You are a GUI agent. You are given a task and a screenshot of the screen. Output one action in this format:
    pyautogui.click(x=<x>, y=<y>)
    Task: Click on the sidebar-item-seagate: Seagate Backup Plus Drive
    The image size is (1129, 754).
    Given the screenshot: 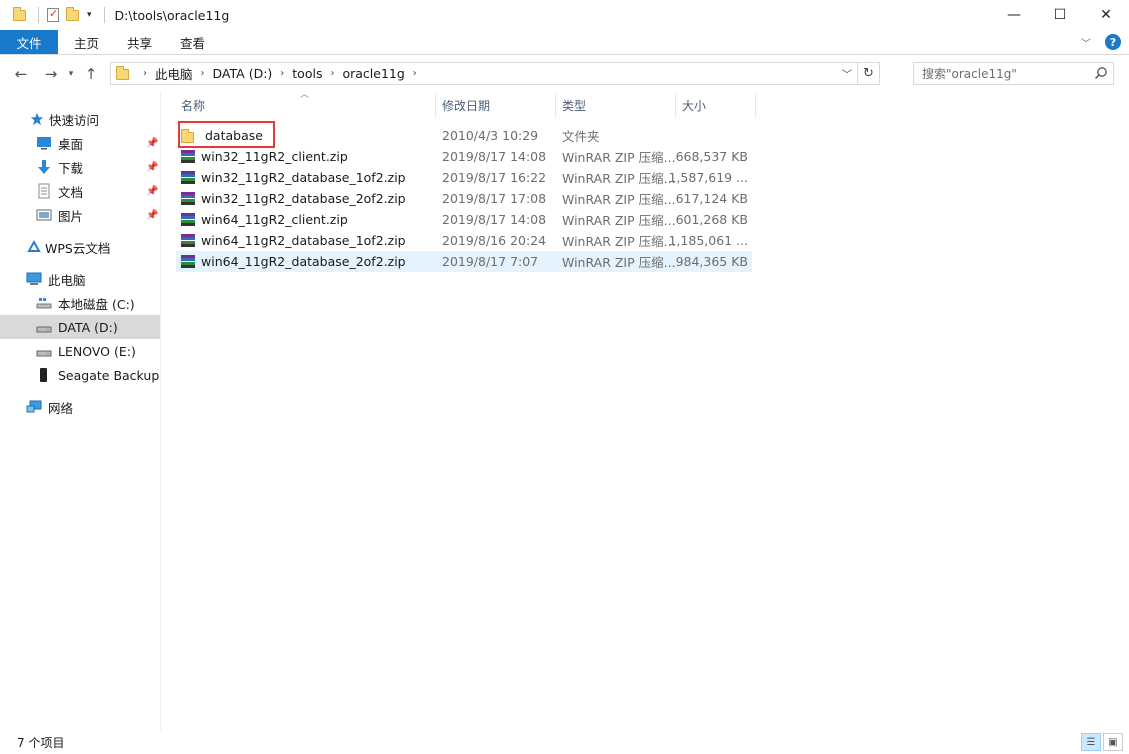 What is the action you would take?
    pyautogui.click(x=80, y=375)
    